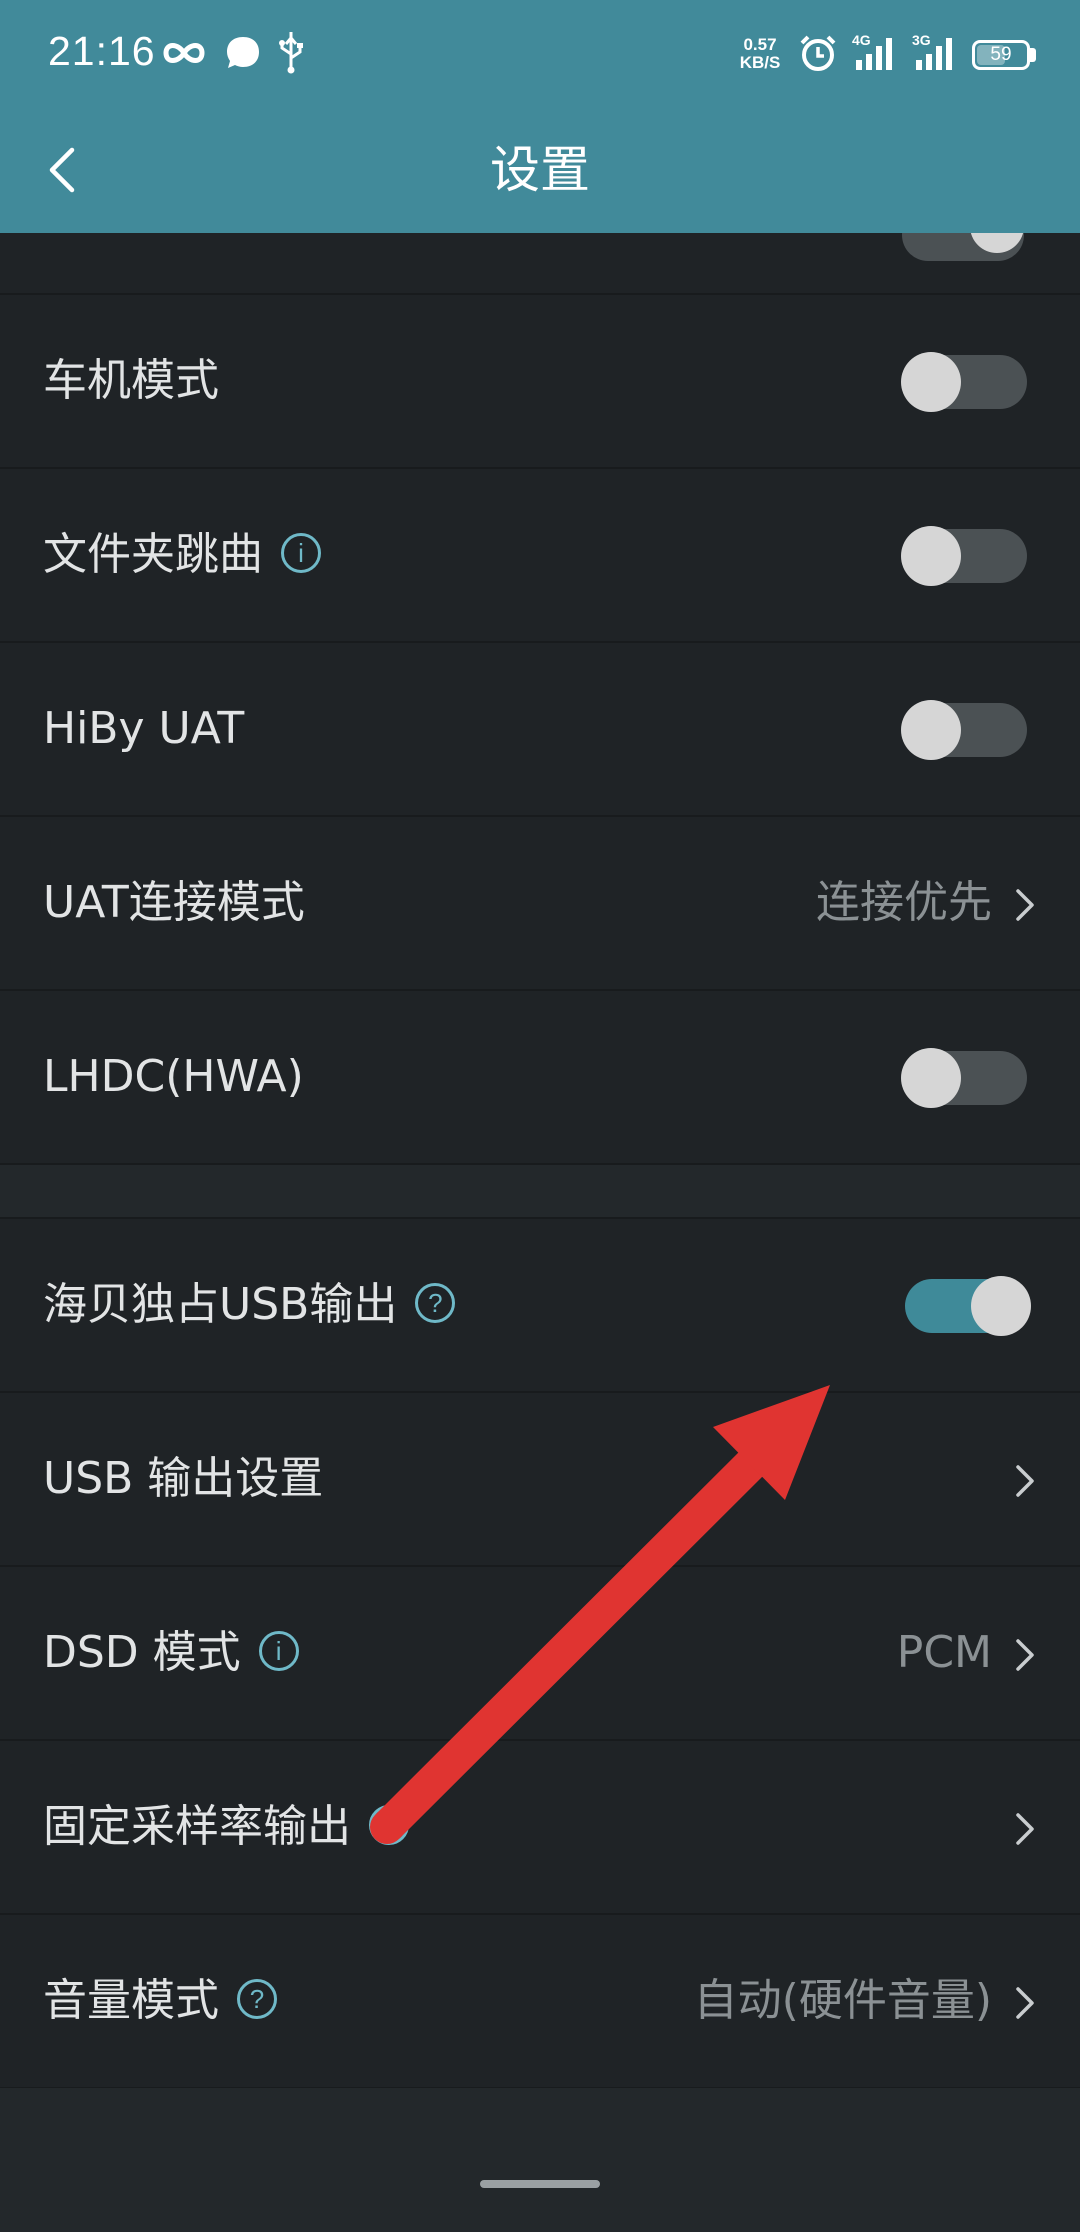 The image size is (1080, 2232). What do you see at coordinates (760, 44) in the screenshot?
I see `network-speed-value: 0.57` at bounding box center [760, 44].